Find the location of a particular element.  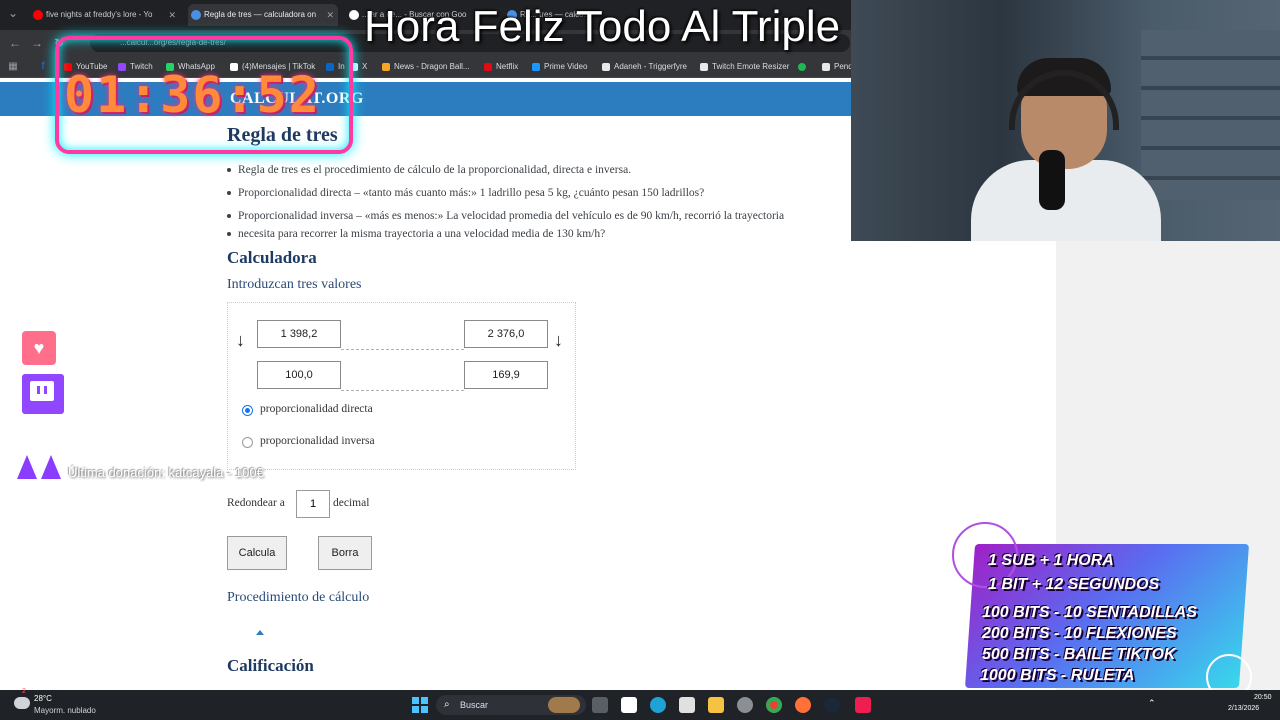

dragon-ball-icon is located at coordinates (386, 67).